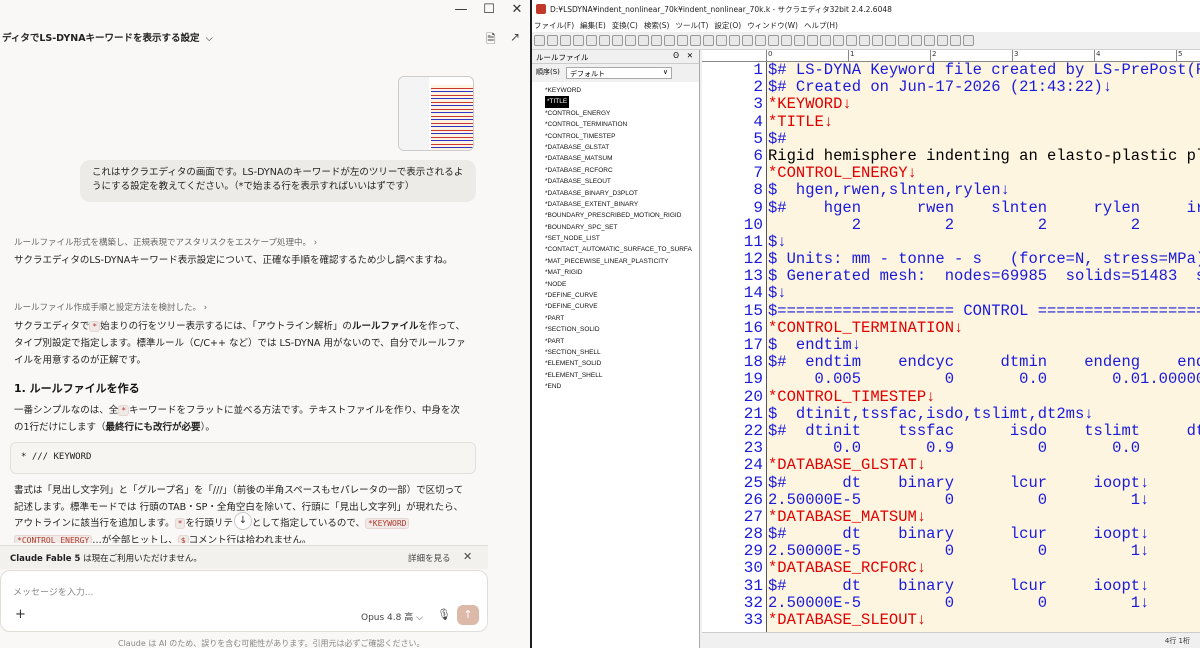 This screenshot has width=1200, height=648. I want to click on outline-item: *ELEMENT_SOLID, so click(622, 363).